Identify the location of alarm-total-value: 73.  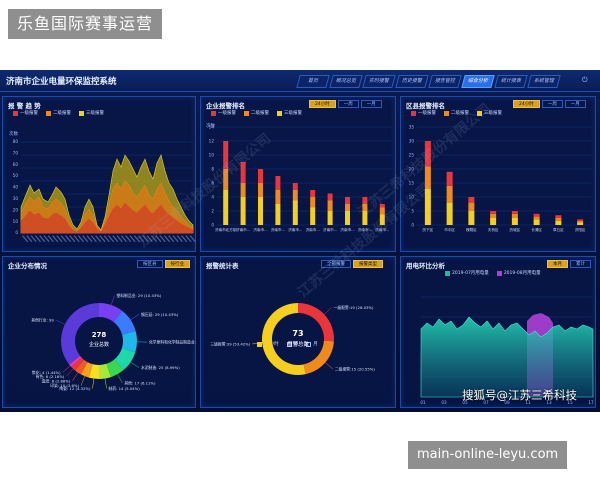
(297, 333).